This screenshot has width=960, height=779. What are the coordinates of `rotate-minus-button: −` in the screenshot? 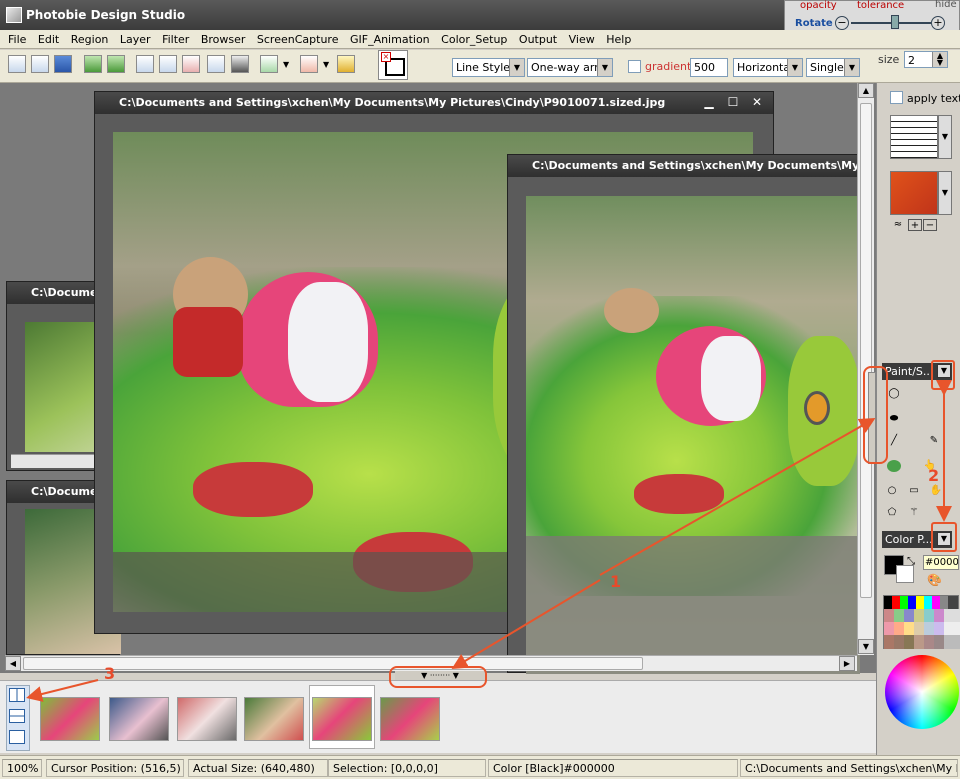 It's located at (842, 23).